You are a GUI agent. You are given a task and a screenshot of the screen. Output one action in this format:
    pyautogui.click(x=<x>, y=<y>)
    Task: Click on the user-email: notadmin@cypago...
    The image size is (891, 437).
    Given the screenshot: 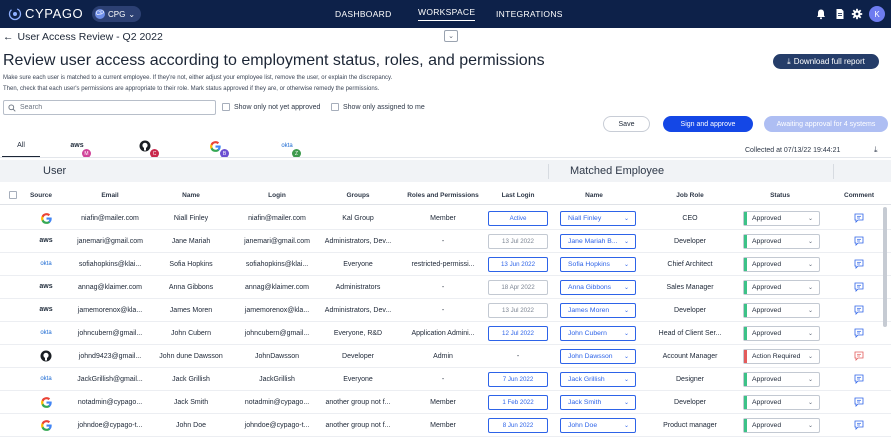 What is the action you would take?
    pyautogui.click(x=110, y=402)
    